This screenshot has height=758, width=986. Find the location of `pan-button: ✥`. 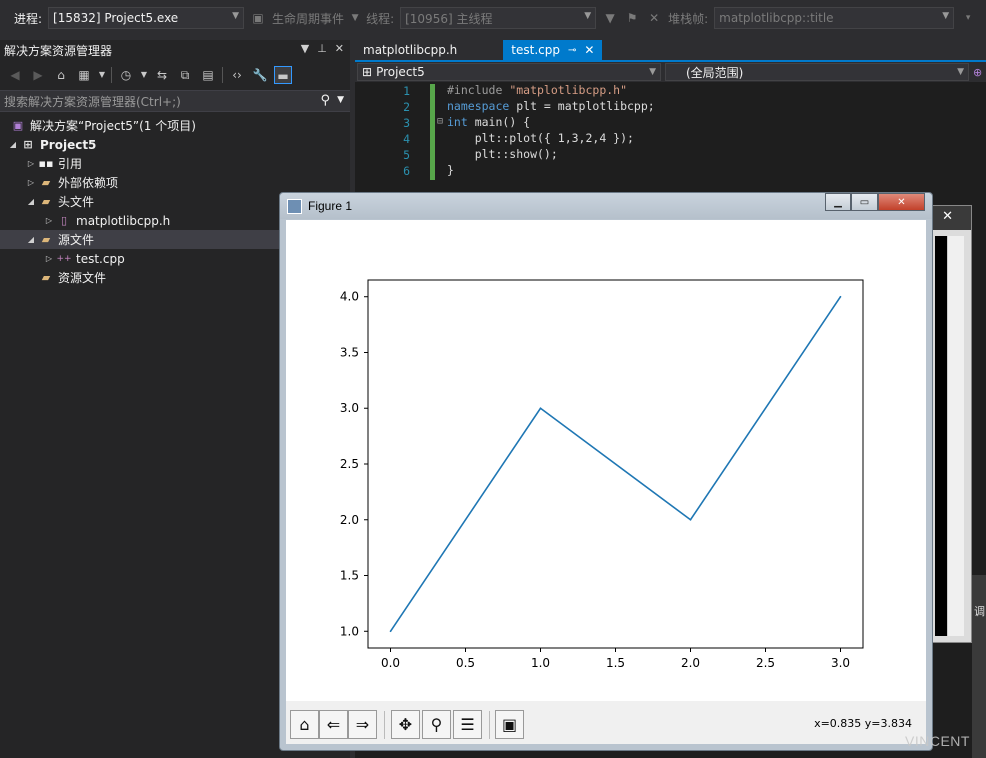

pan-button: ✥ is located at coordinates (405, 724).